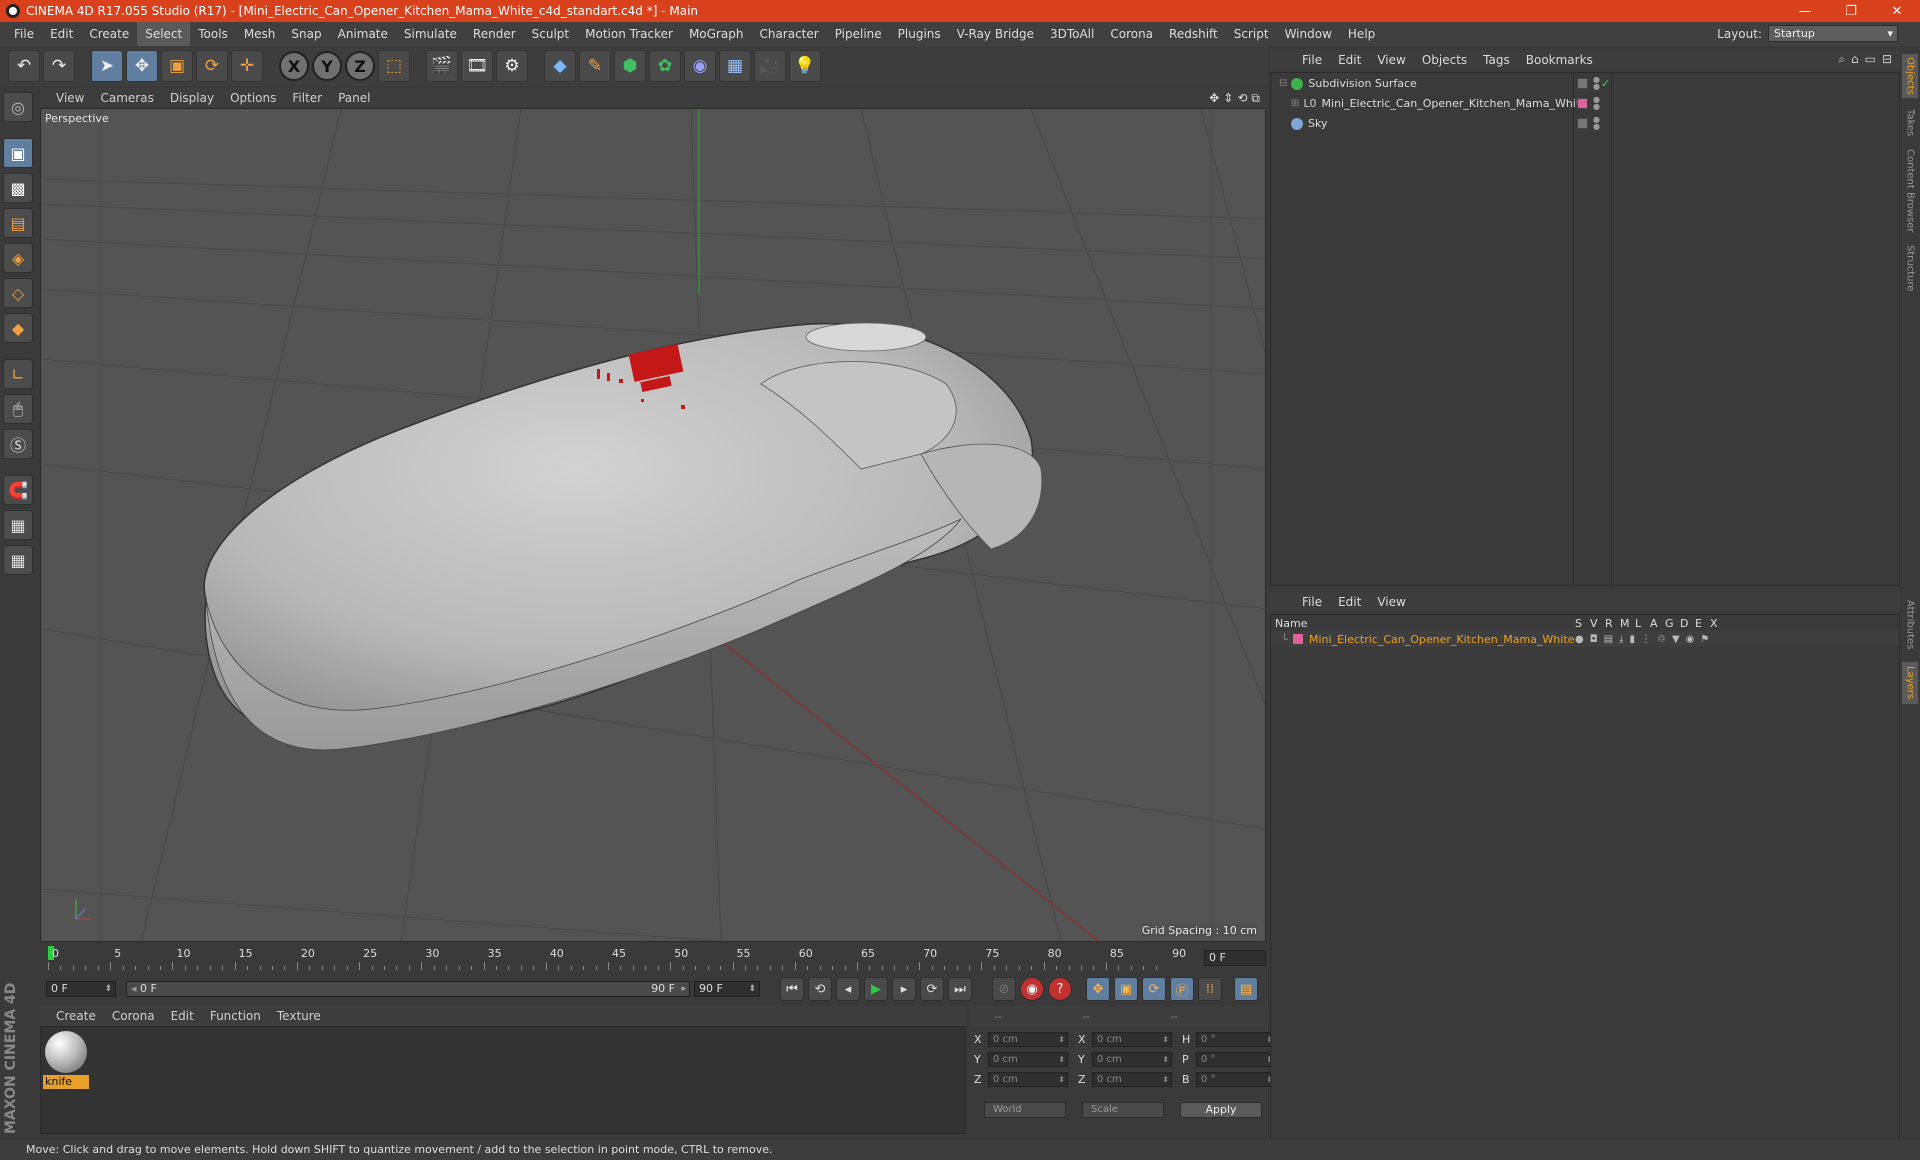 Image resolution: width=1920 pixels, height=1160 pixels. What do you see at coordinates (1805, 11) in the screenshot?
I see `minimize-icon: —` at bounding box center [1805, 11].